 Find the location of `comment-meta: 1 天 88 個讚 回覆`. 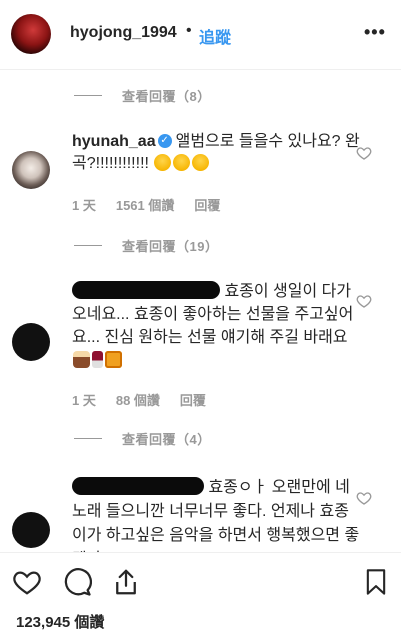

comment-meta: 1 天 88 個讚 回覆 is located at coordinates (139, 399).